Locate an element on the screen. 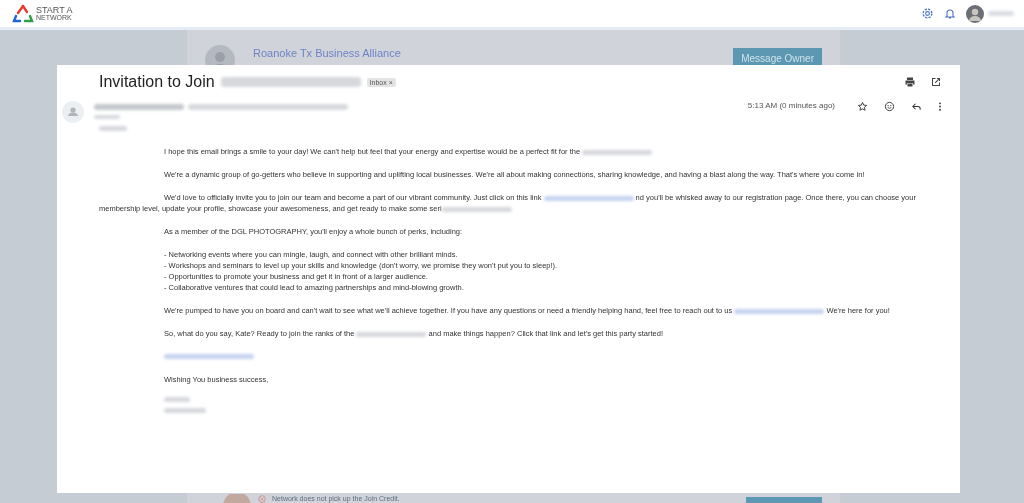 This screenshot has height=503, width=1024. logo-icon is located at coordinates (23, 13).